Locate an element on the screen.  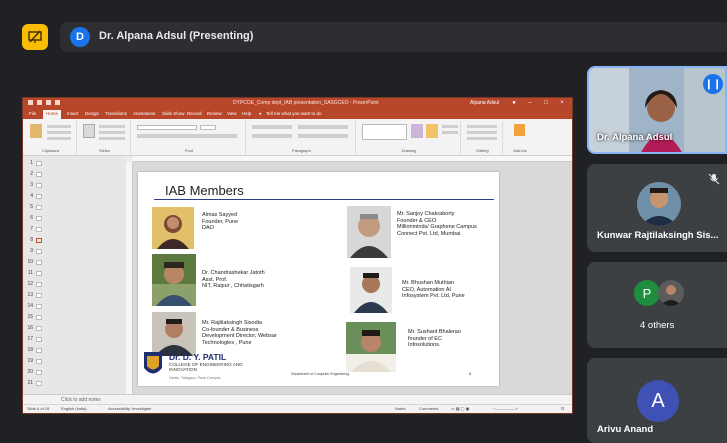
group-label-paragraph: Paragraph is located at coordinates (301, 150).